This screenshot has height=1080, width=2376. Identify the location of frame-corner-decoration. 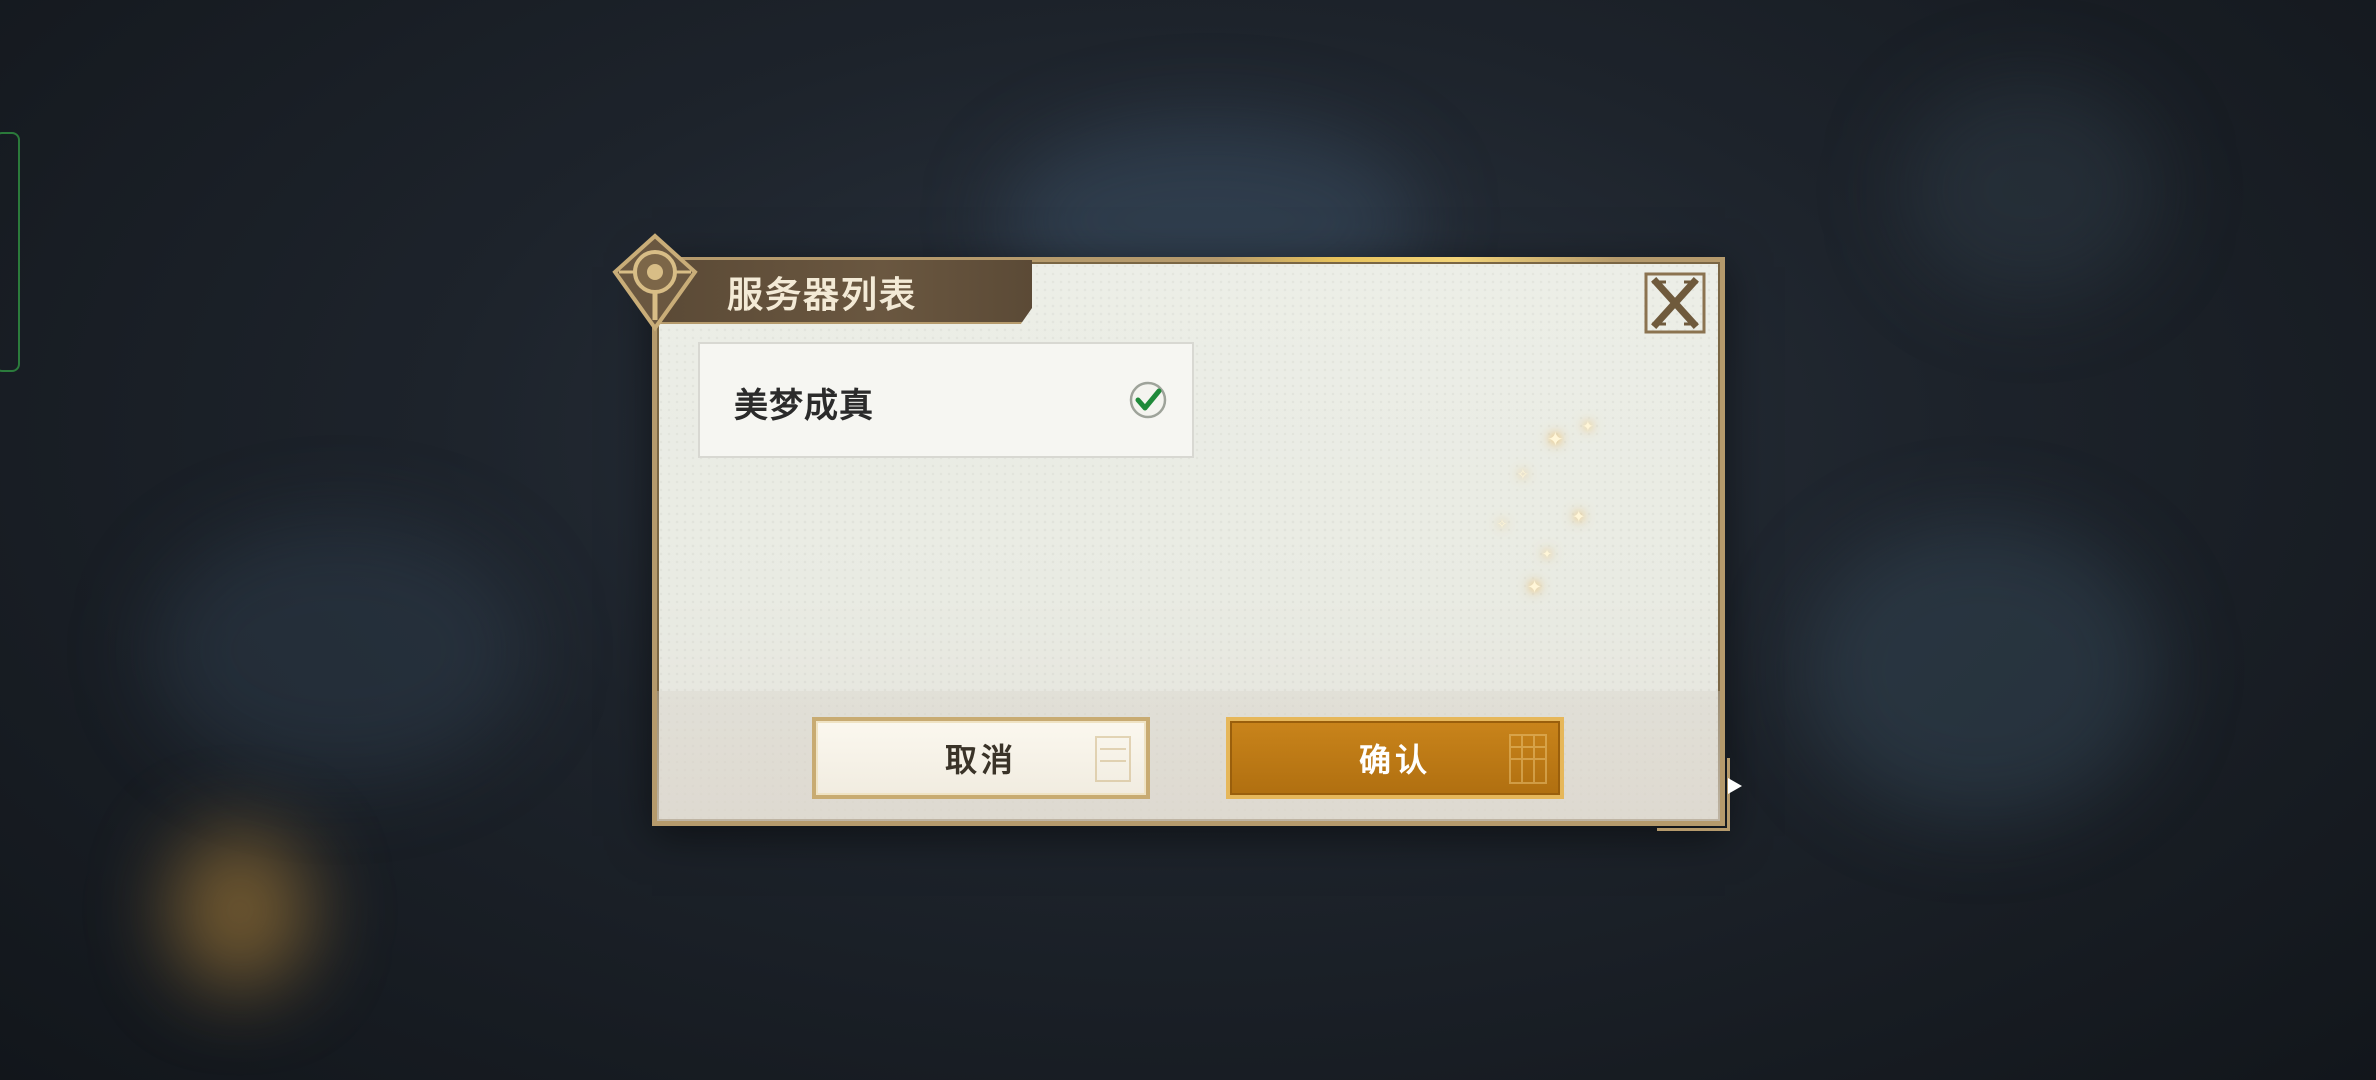
(1693, 794).